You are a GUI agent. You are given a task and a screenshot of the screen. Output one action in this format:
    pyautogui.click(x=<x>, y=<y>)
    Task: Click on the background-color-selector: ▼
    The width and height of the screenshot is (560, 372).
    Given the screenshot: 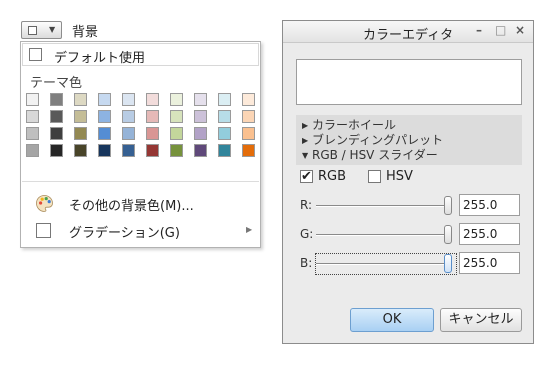 What is the action you would take?
    pyautogui.click(x=41, y=30)
    